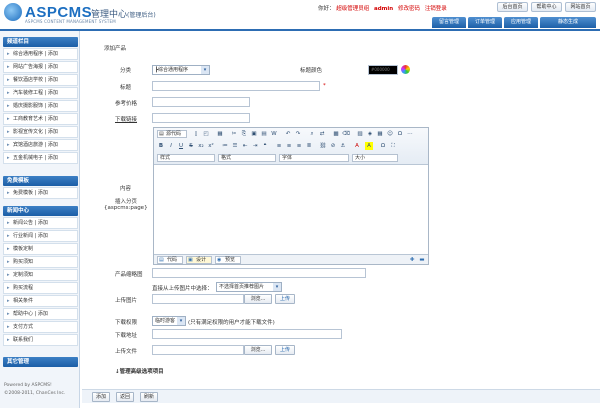  What do you see at coordinates (412, 260) in the screenshot?
I see `expand-editor-icon: ✚` at bounding box center [412, 260].